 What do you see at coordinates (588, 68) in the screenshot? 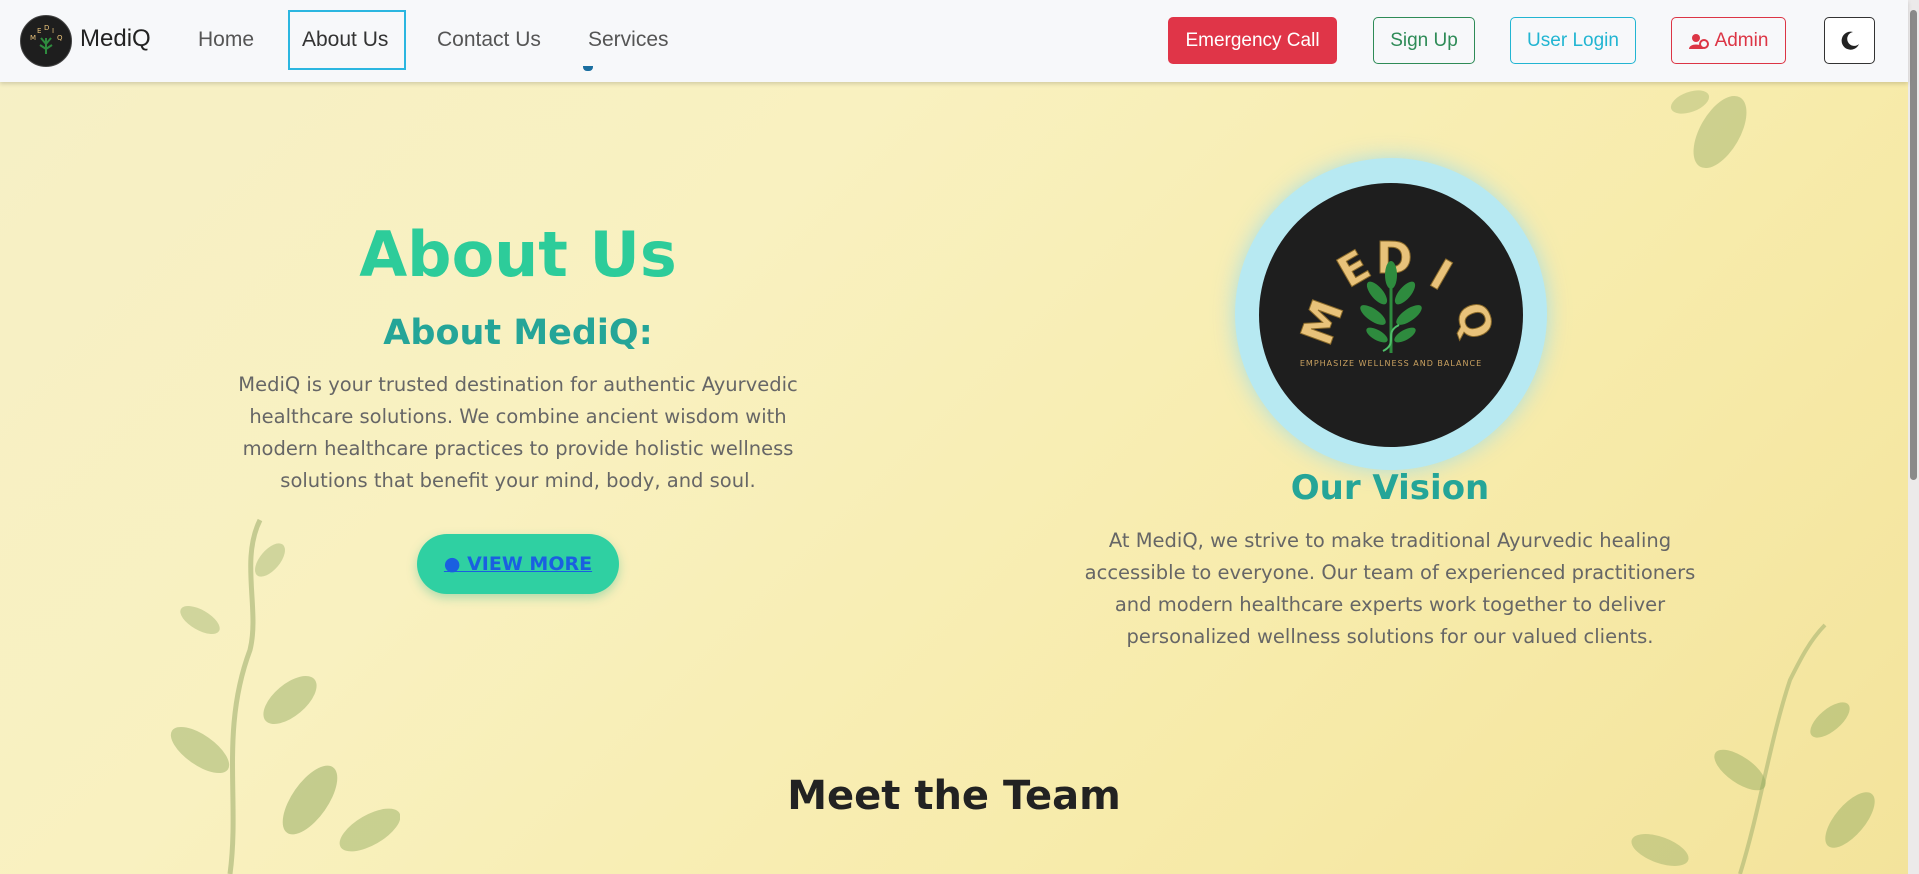
I see `services-dropdown-indicator` at bounding box center [588, 68].